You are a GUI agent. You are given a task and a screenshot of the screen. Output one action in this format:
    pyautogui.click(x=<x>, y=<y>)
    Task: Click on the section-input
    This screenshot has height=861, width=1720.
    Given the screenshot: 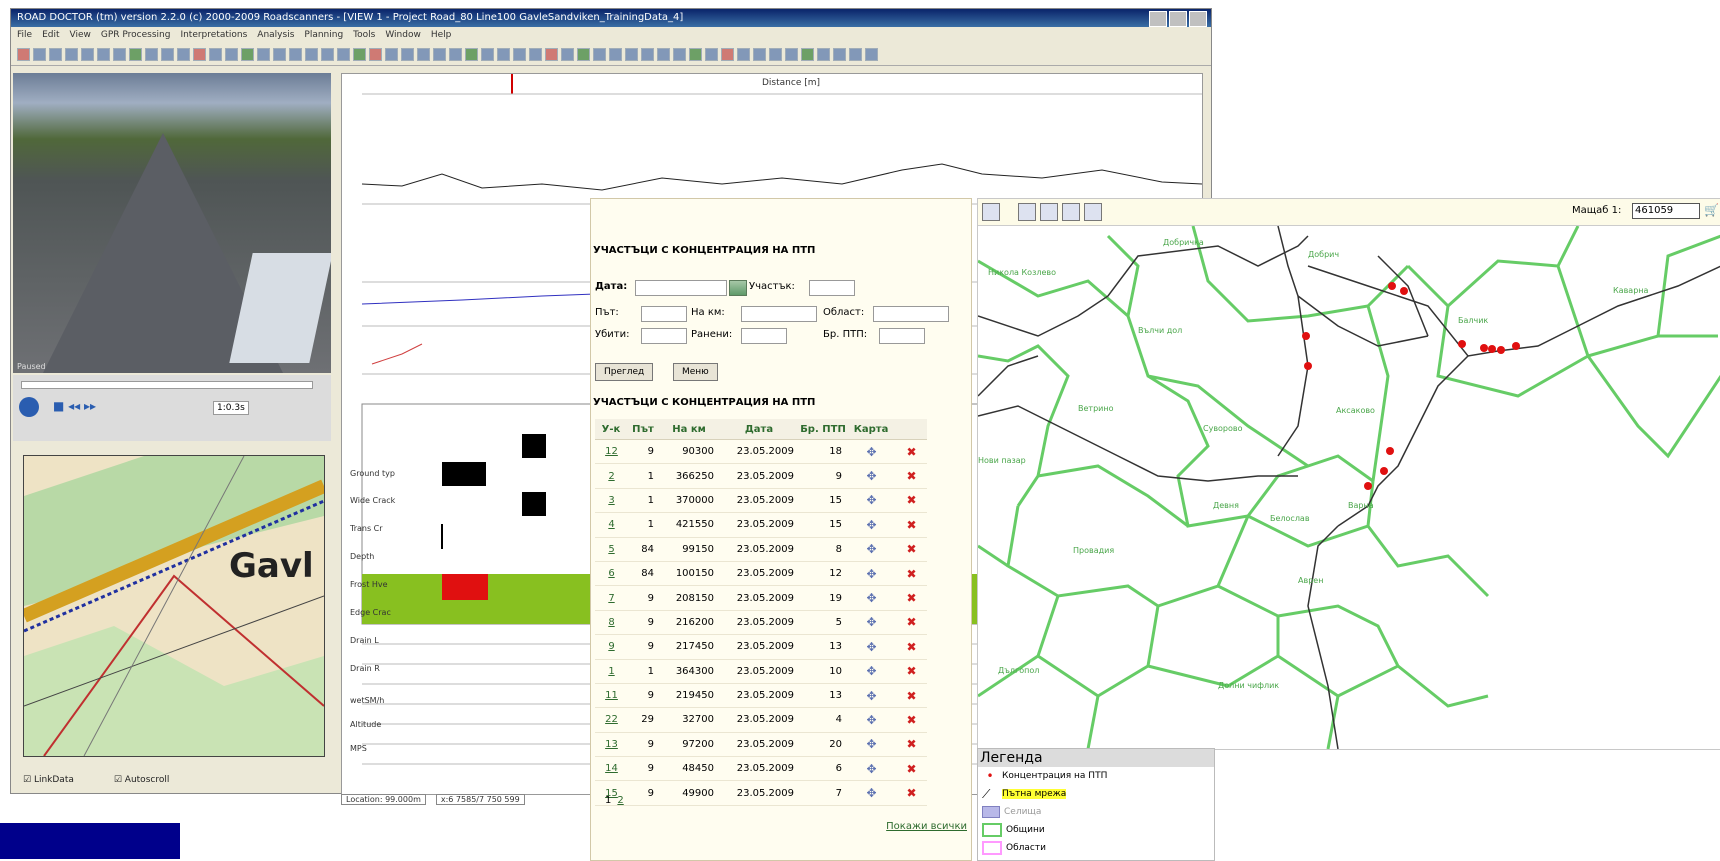 What is the action you would take?
    pyautogui.click(x=832, y=288)
    